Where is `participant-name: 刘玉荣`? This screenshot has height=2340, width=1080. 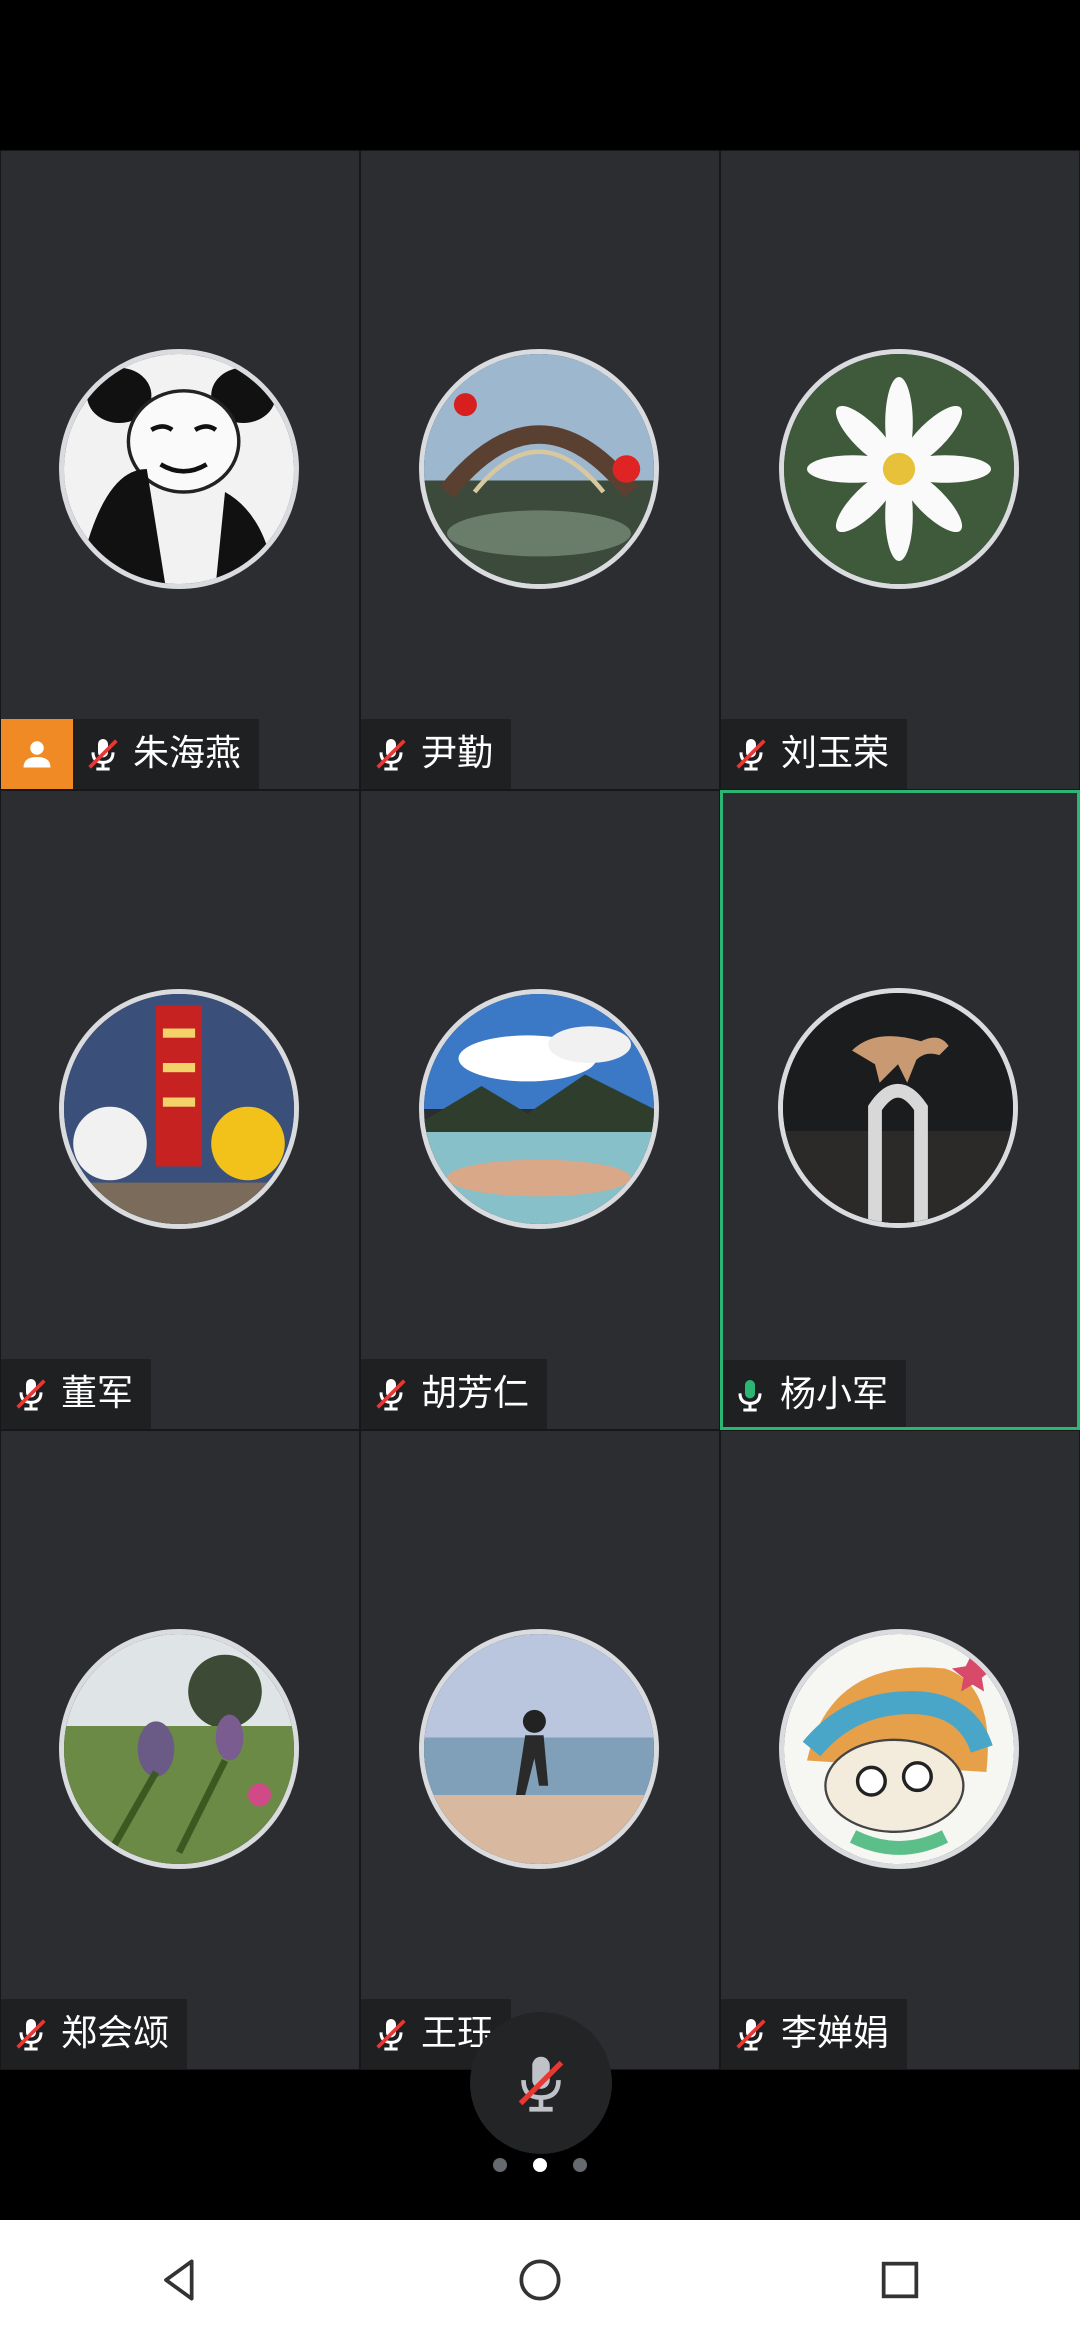 participant-name: 刘玉荣 is located at coordinates (835, 753).